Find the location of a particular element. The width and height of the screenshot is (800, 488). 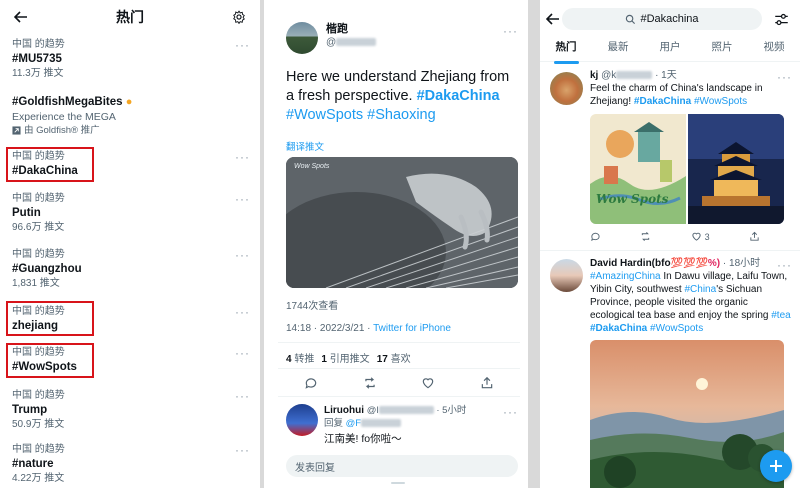

author-name: kj is located at coordinates (594, 75).